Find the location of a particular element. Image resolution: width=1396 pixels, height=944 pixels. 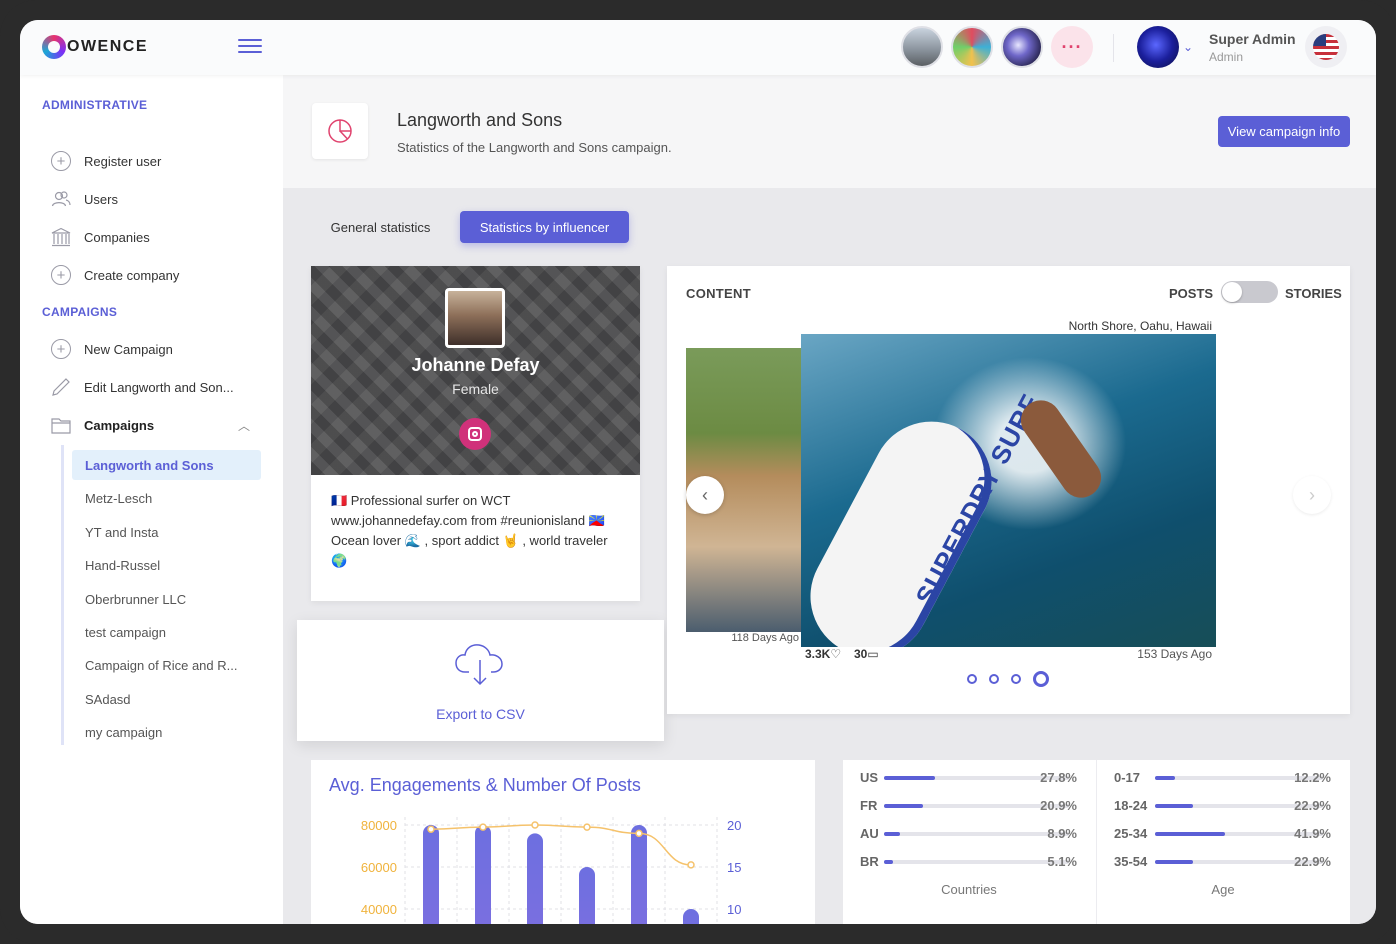

chart-title: Avg. Engagements & Number Of Posts is located at coordinates (485, 785).